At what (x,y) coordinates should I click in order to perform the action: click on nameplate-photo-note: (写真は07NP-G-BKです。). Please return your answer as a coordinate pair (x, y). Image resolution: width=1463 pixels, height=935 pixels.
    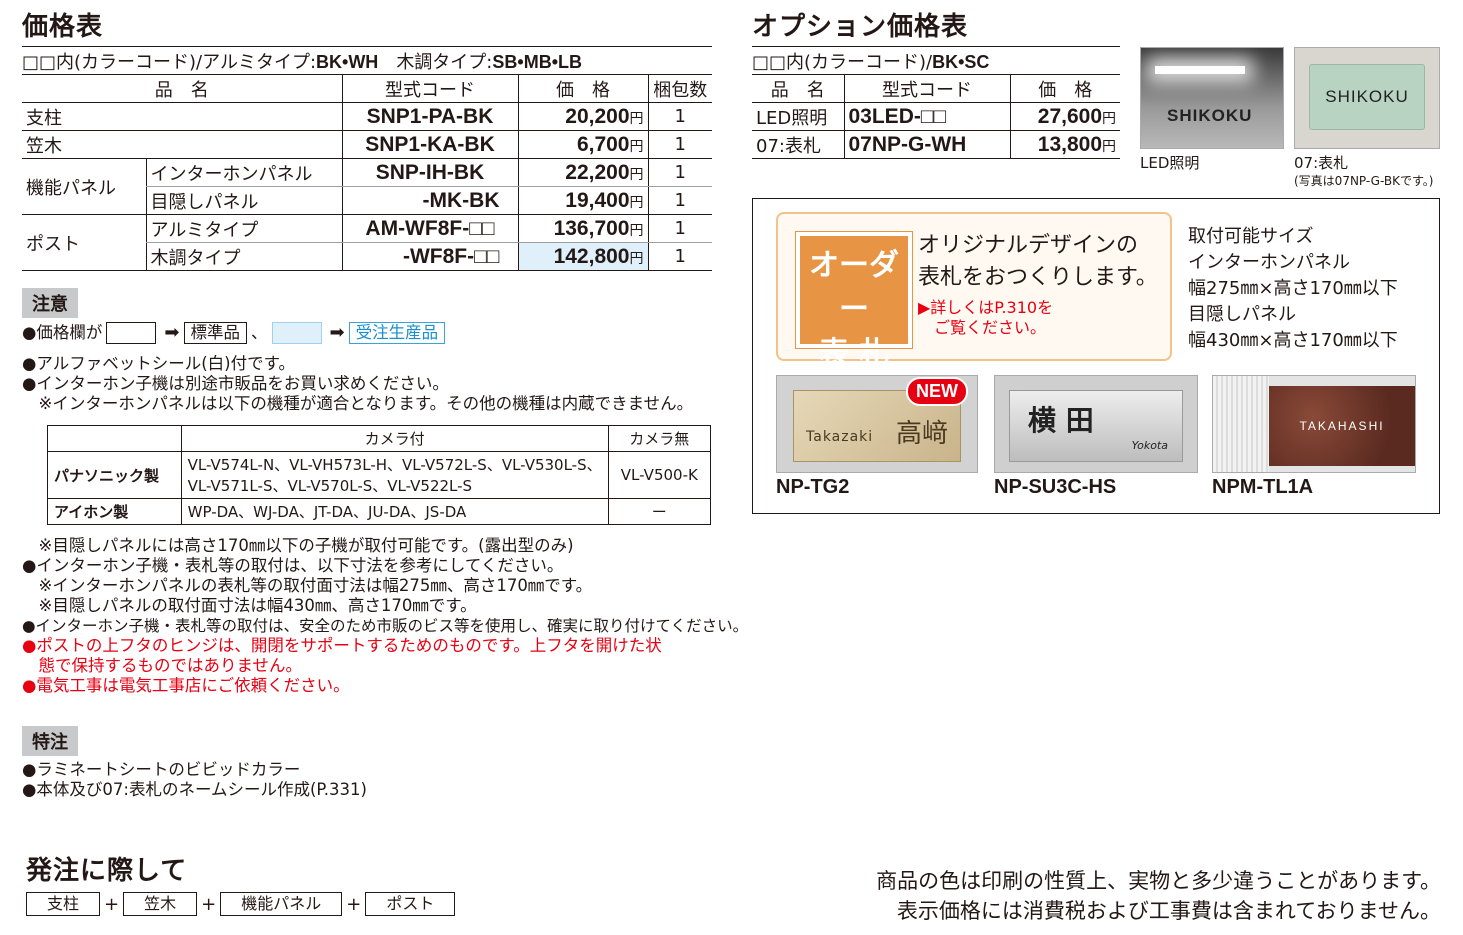
    Looking at the image, I should click on (1364, 181).